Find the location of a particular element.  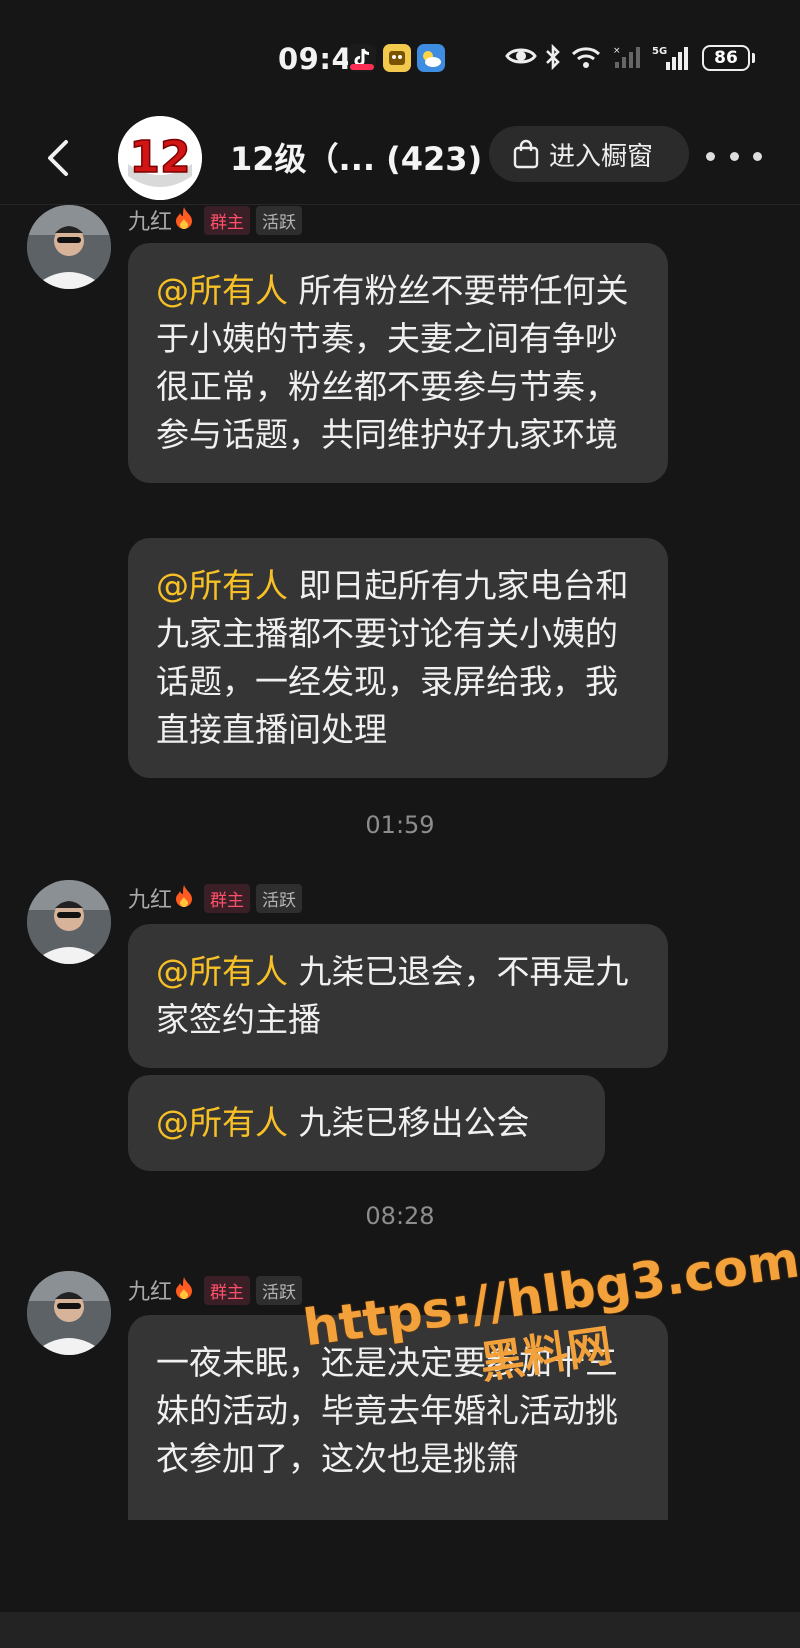

message-bubble: @所有人 九柒已移出公会 is located at coordinates (366, 1123).